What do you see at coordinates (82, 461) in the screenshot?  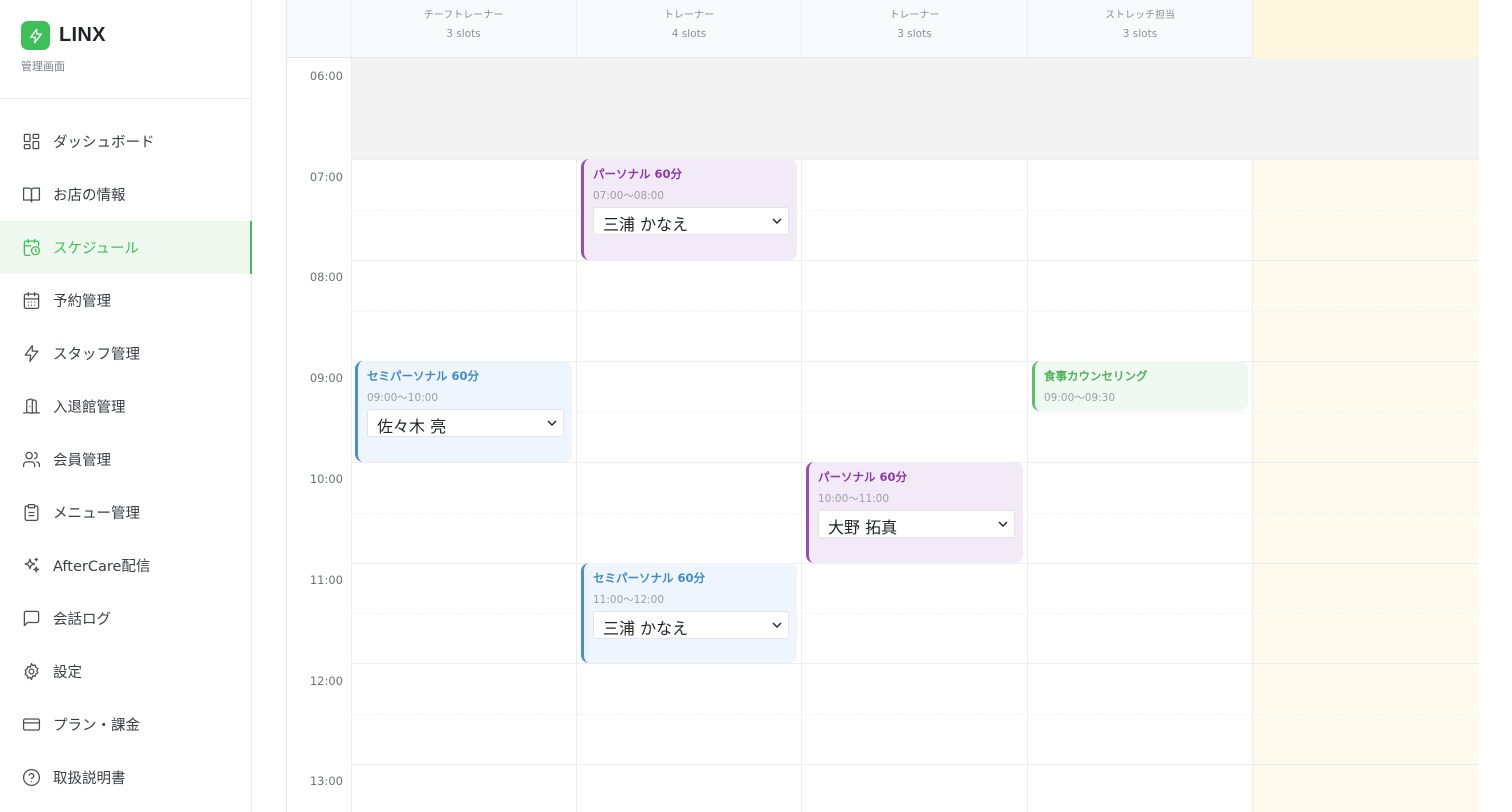 I see `sidebar-item-label: 会員管理` at bounding box center [82, 461].